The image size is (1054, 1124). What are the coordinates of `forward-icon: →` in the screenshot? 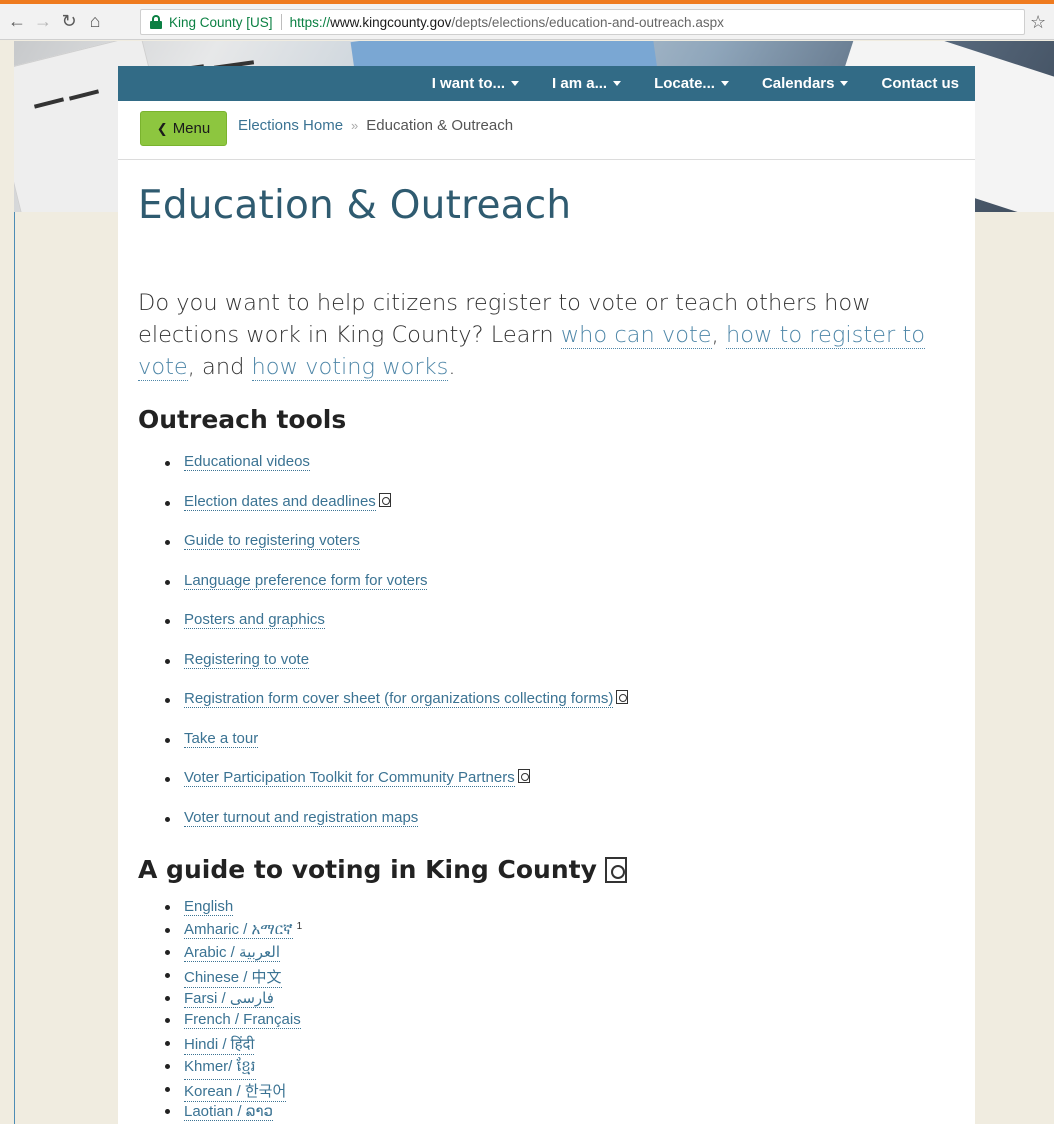 It's located at (43, 22).